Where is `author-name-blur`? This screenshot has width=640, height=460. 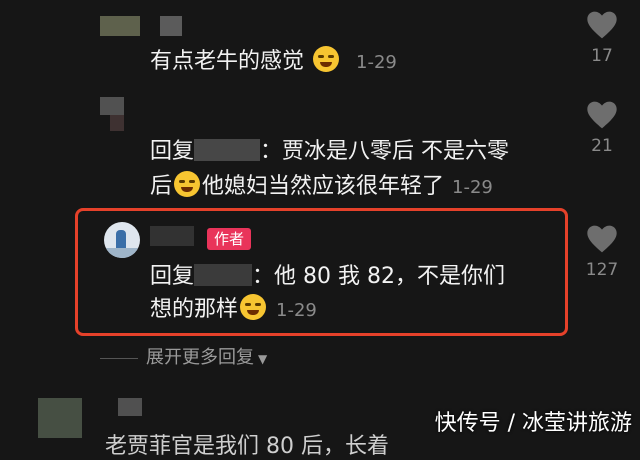
author-name-blur is located at coordinates (172, 236).